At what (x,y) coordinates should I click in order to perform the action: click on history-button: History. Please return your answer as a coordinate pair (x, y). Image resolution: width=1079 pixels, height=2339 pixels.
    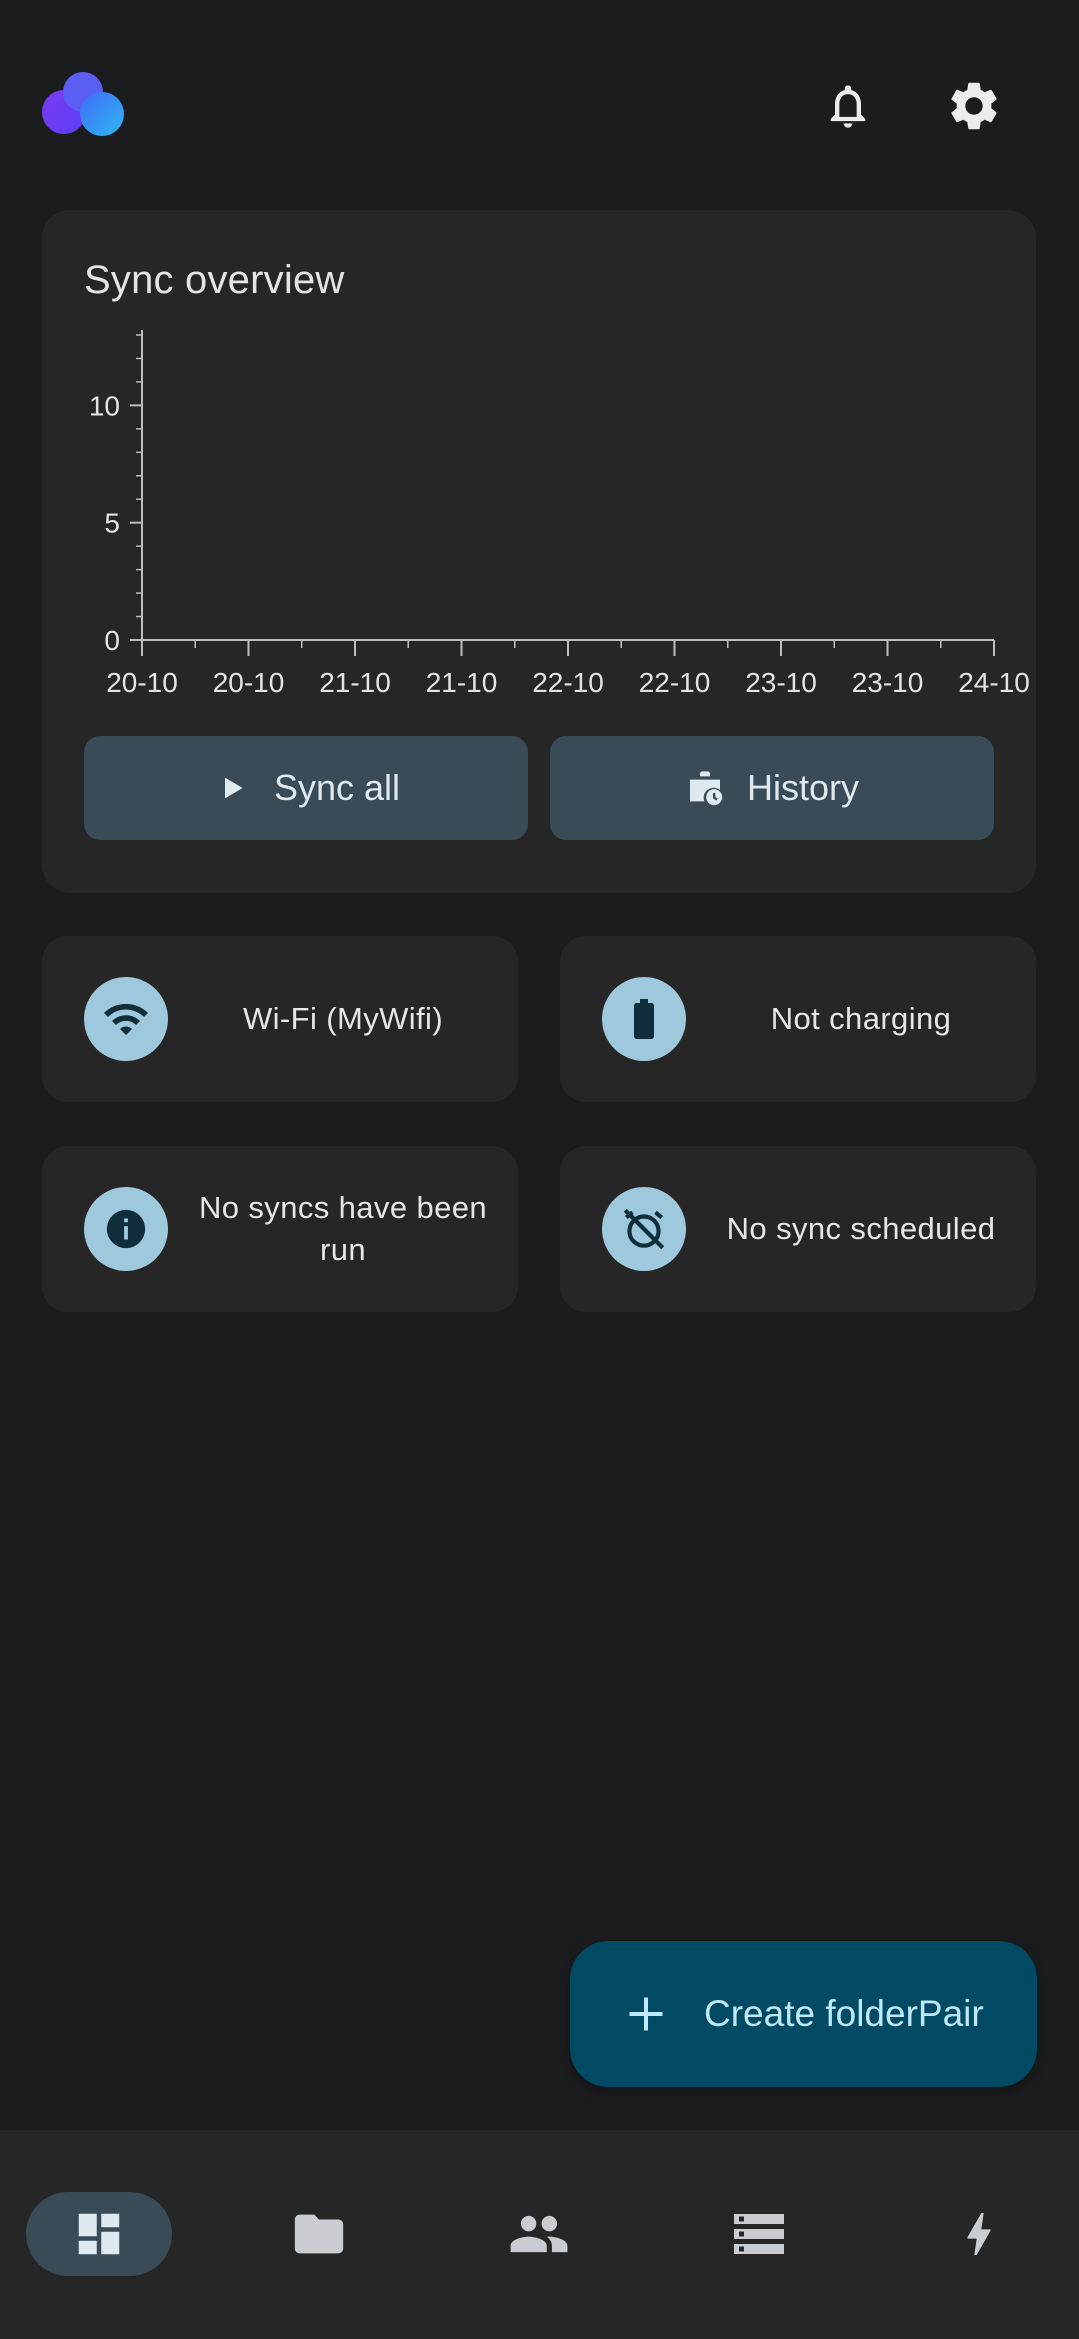
    Looking at the image, I should click on (772, 788).